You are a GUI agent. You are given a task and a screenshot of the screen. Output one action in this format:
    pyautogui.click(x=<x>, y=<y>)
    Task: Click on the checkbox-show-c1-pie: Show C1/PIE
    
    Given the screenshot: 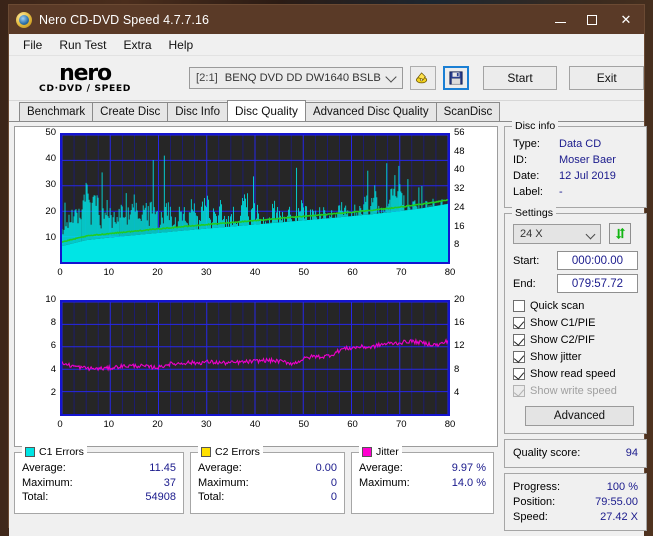 What is the action you would take?
    pyautogui.click(x=575, y=322)
    